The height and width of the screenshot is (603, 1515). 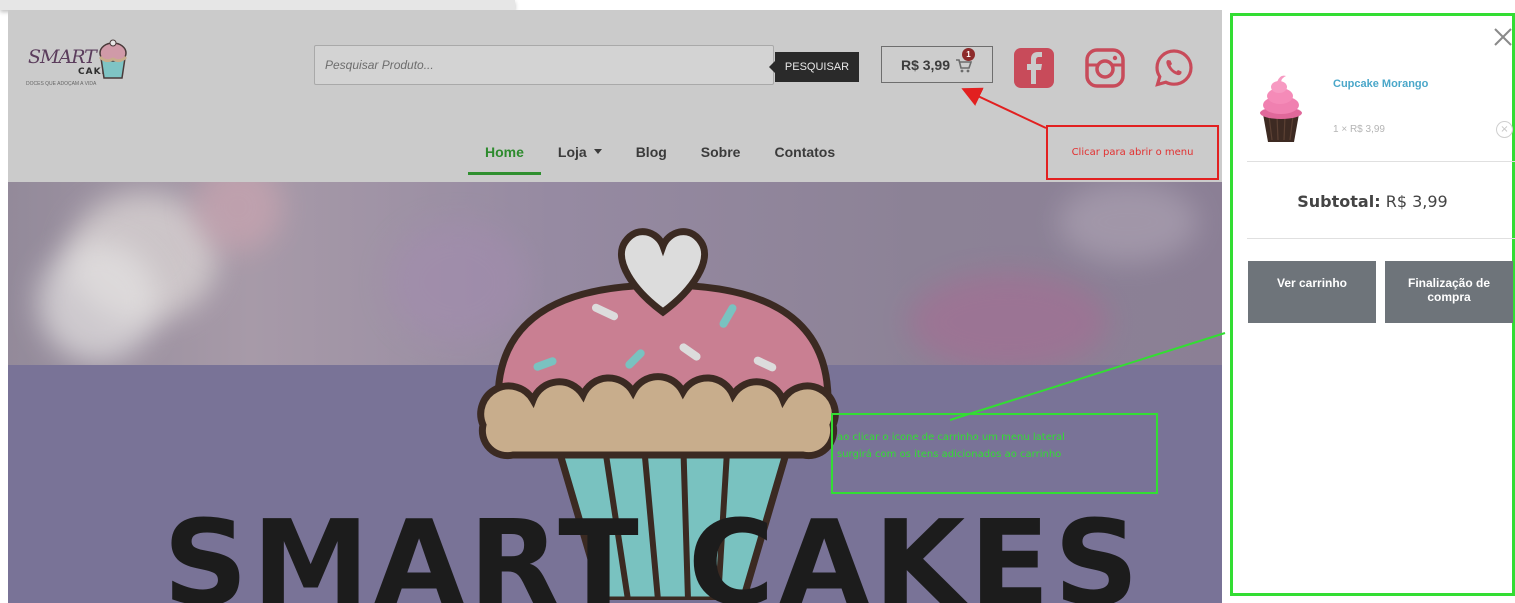 What do you see at coordinates (61, 84) in the screenshot?
I see `logo-tagline: DOCES QUE ADOÇAM A VIDA` at bounding box center [61, 84].